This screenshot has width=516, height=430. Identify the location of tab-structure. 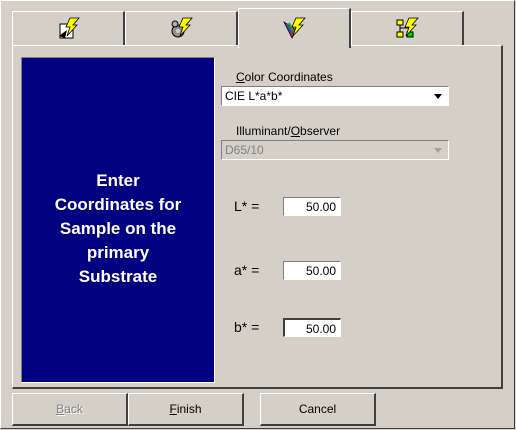
(407, 28).